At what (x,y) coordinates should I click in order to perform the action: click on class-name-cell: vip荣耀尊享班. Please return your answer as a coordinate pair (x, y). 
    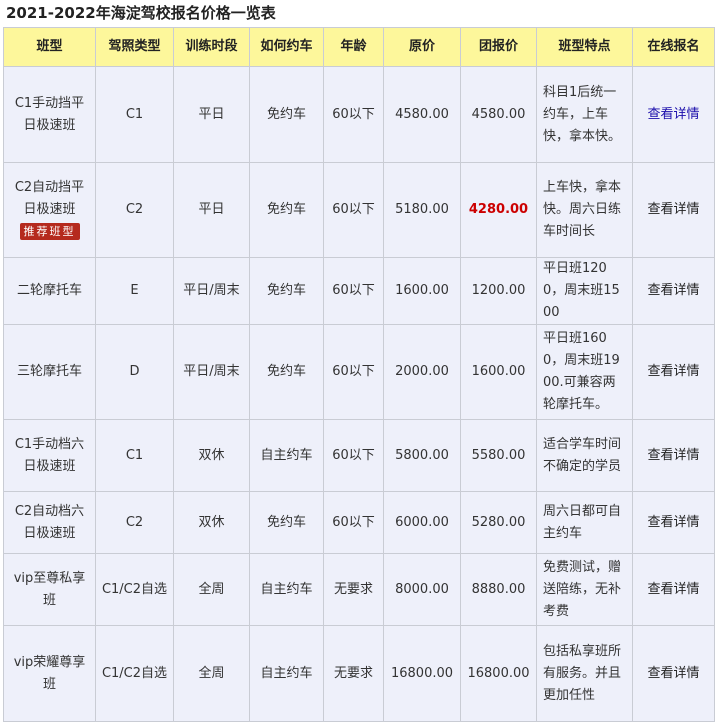
    Looking at the image, I should click on (49, 673).